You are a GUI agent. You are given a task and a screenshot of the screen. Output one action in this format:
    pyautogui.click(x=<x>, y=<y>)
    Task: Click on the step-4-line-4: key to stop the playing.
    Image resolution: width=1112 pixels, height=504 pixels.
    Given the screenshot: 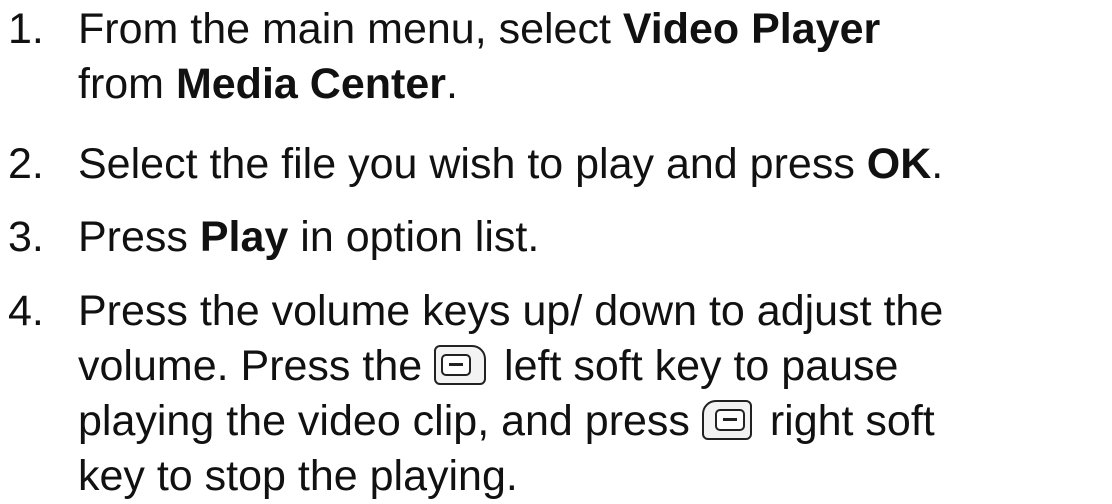 What is the action you would take?
    pyautogui.click(x=560, y=476)
    